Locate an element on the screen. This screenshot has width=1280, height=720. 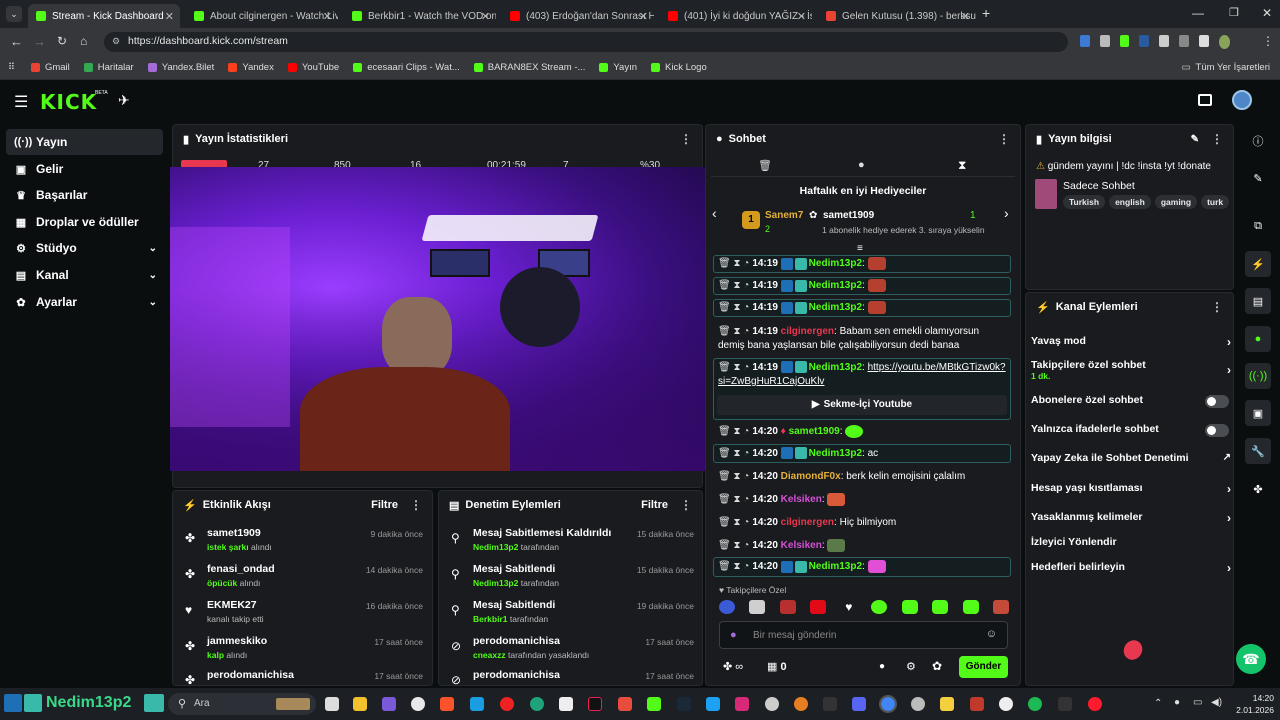
profile-avatar is located at coordinates (1224, 42).